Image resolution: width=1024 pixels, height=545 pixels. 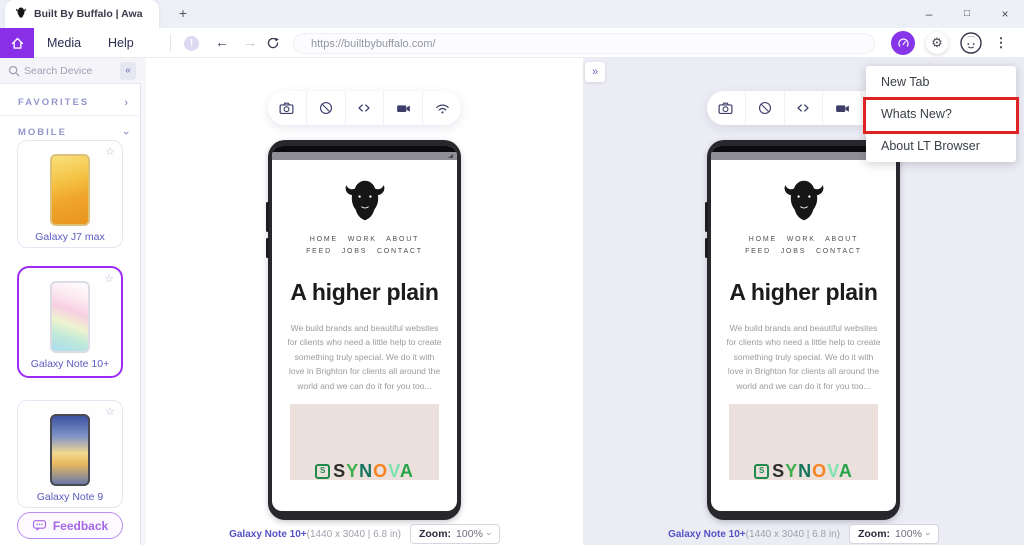 I want to click on synova-letter: Y, so click(x=353, y=471).